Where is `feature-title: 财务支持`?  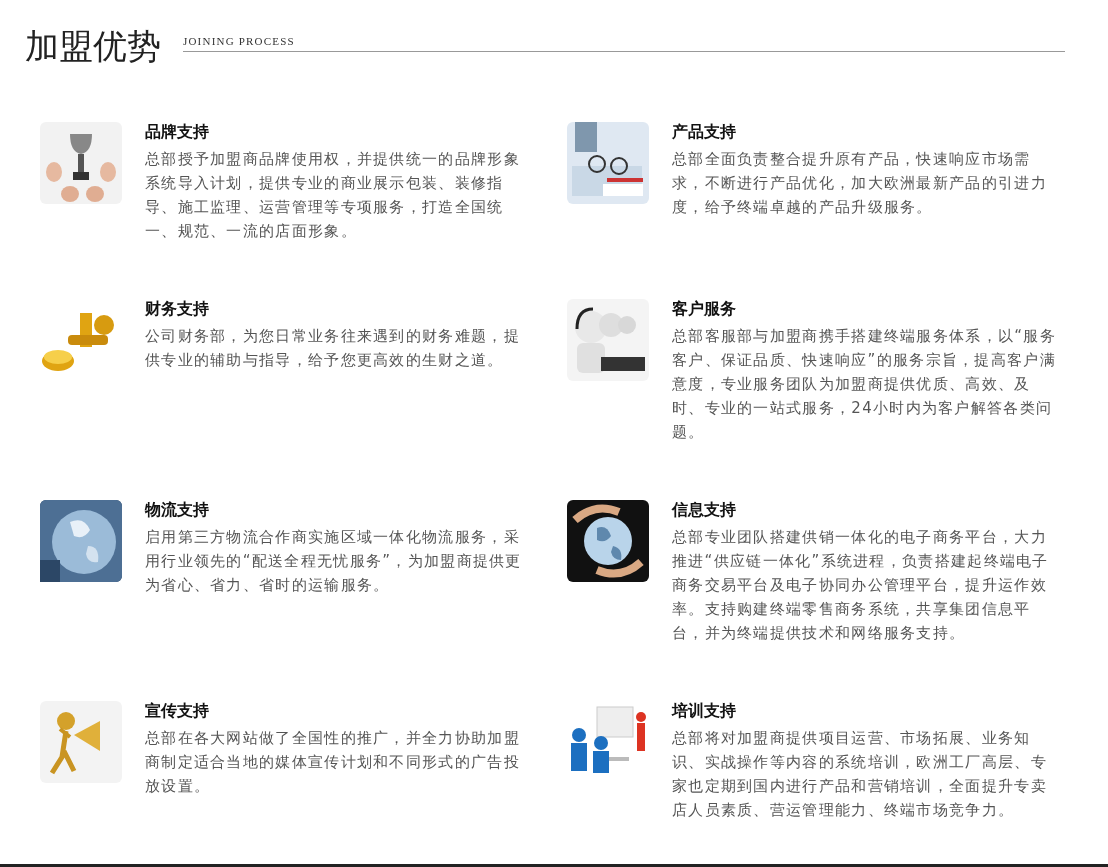 feature-title: 财务支持 is located at coordinates (177, 309).